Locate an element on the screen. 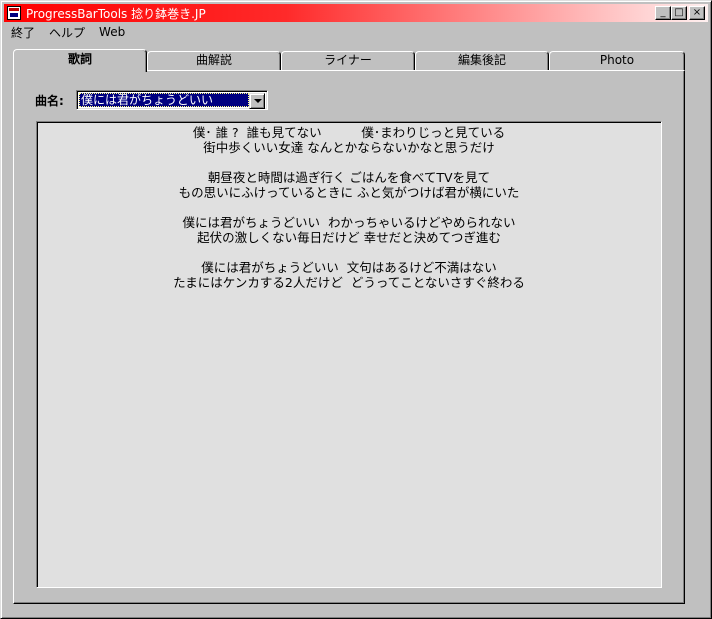 This screenshot has height=619, width=712. tab-liner: ライナー is located at coordinates (348, 60).